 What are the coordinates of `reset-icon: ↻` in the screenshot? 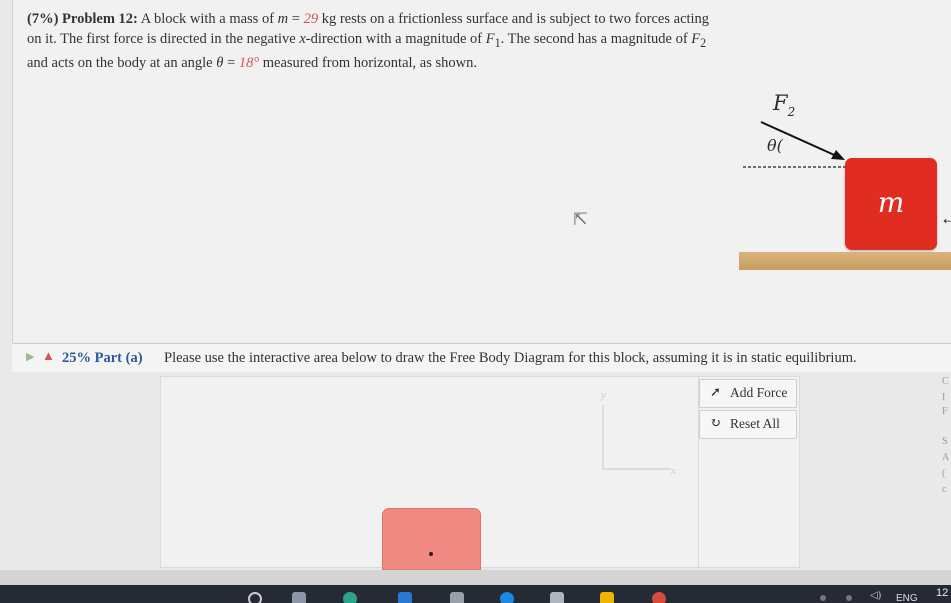 It's located at (715, 422).